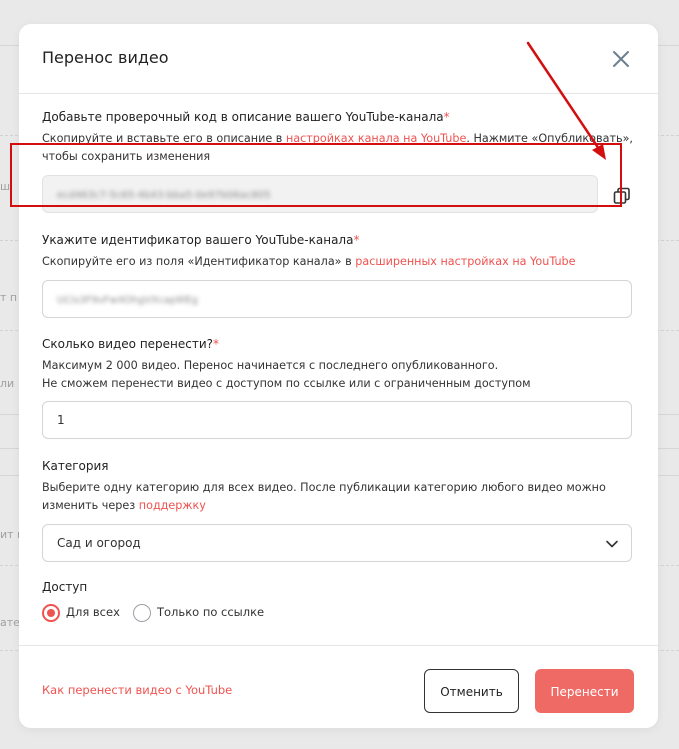  What do you see at coordinates (320, 194) in the screenshot?
I see `verification-code-field: ecd463c7-5c65-4b43-bba5-0e97b06ac805` at bounding box center [320, 194].